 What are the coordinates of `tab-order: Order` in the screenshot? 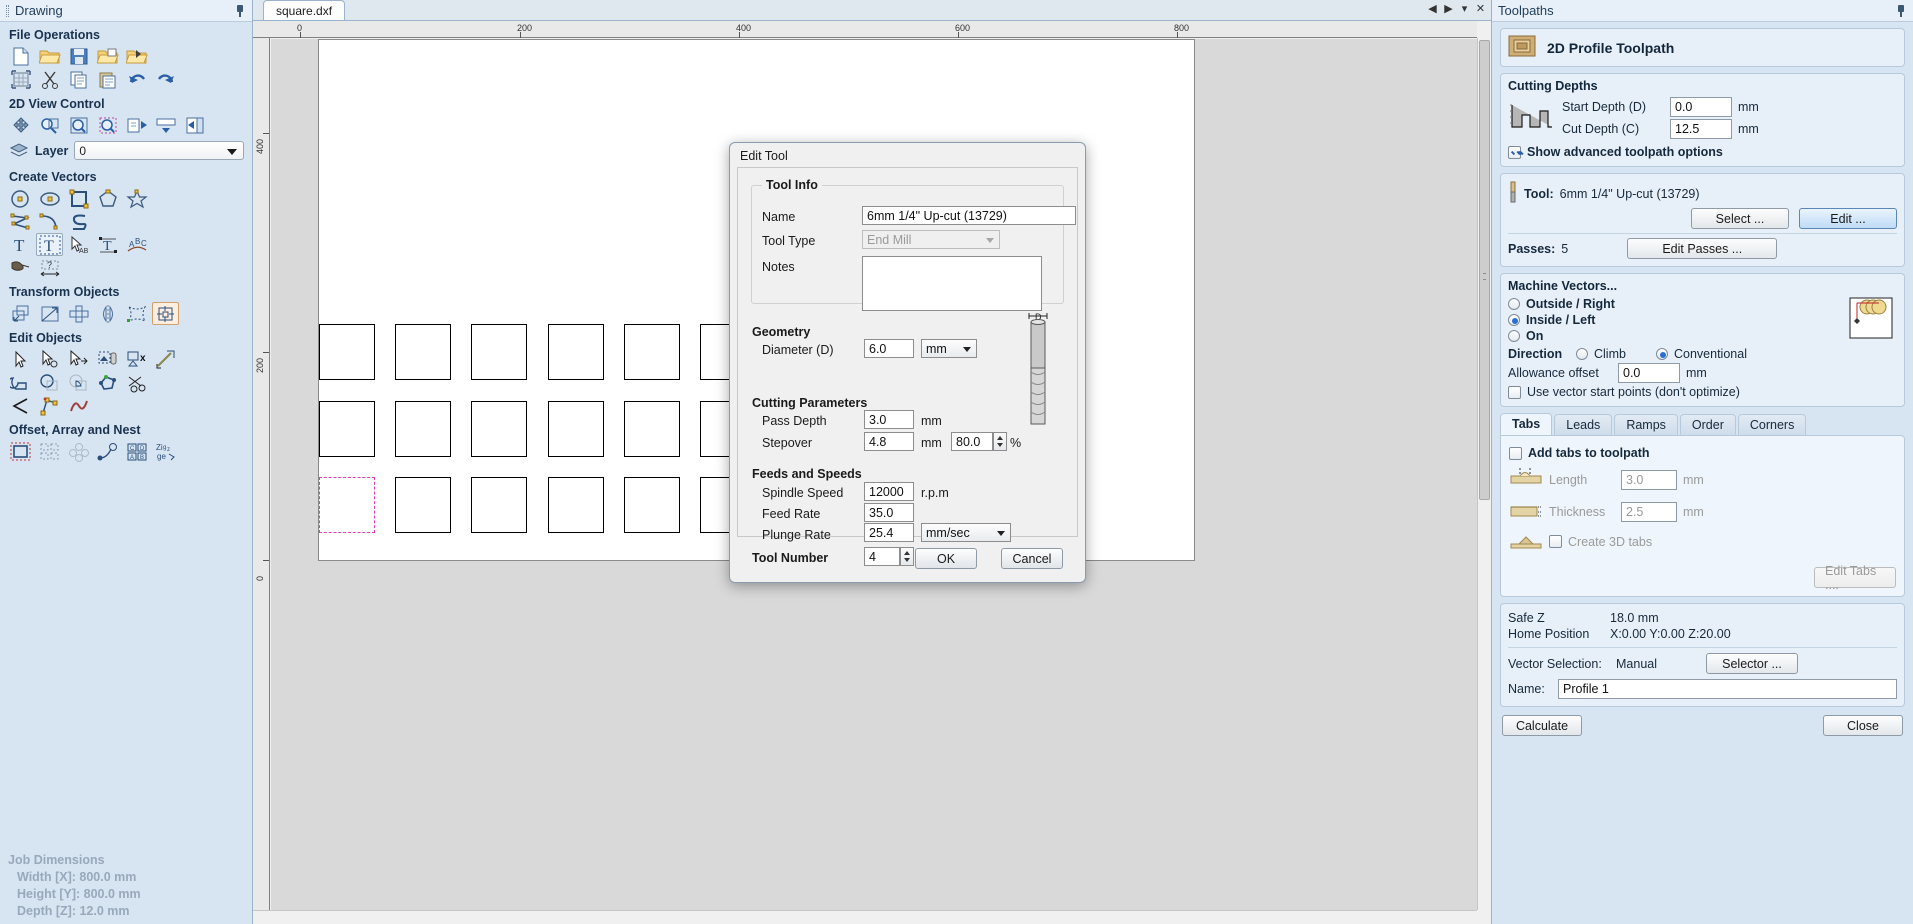 It's located at (1707, 424).